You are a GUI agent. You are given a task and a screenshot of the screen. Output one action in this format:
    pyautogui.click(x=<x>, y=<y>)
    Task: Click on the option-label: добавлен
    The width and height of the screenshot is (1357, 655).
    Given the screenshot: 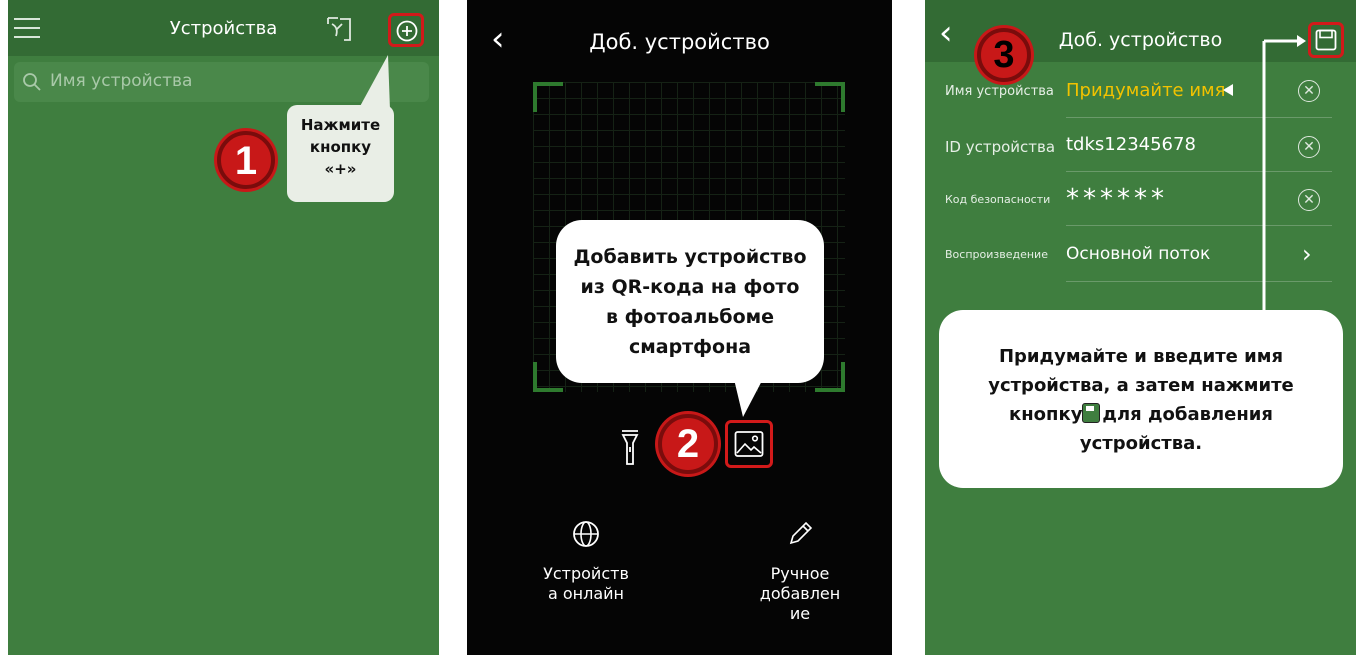 What is the action you would take?
    pyautogui.click(x=800, y=593)
    